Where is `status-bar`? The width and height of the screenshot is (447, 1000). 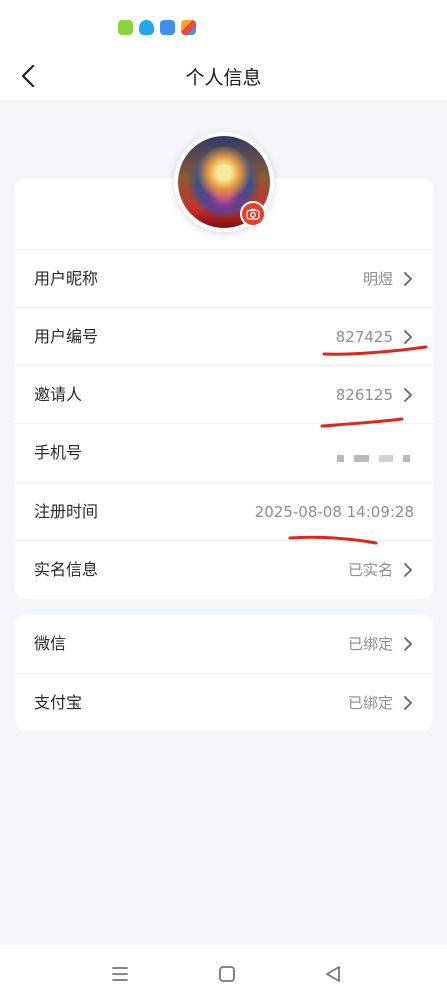 status-bar is located at coordinates (223, 26).